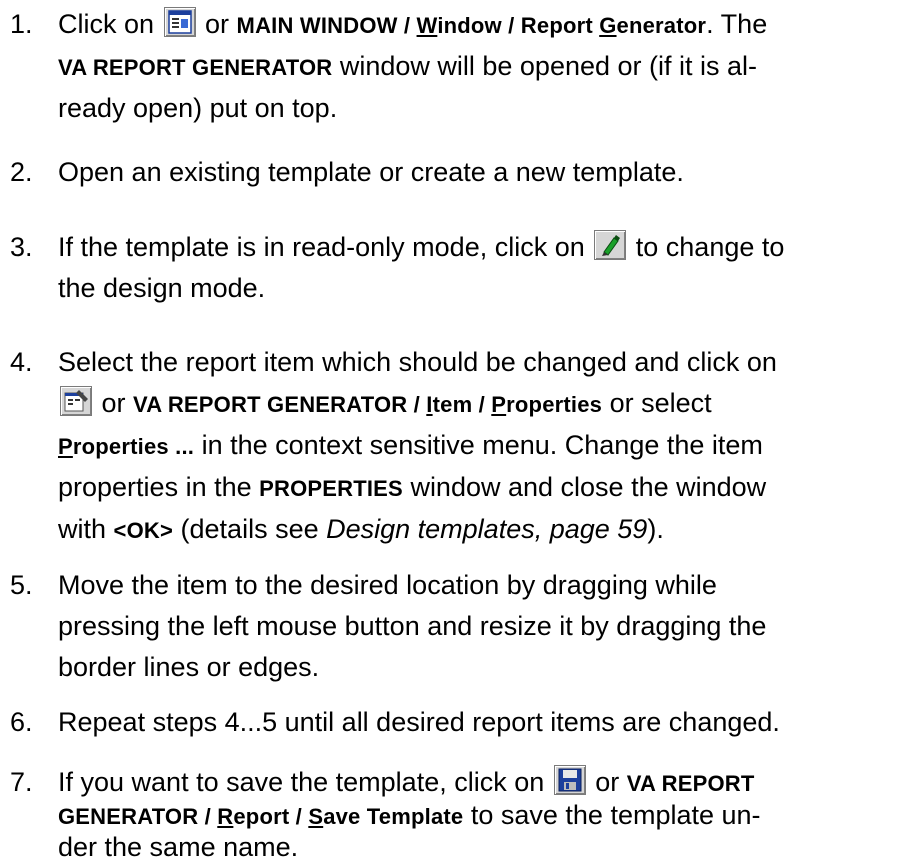 This screenshot has height=862, width=923. What do you see at coordinates (76, 401) in the screenshot?
I see `properties-icon` at bounding box center [76, 401].